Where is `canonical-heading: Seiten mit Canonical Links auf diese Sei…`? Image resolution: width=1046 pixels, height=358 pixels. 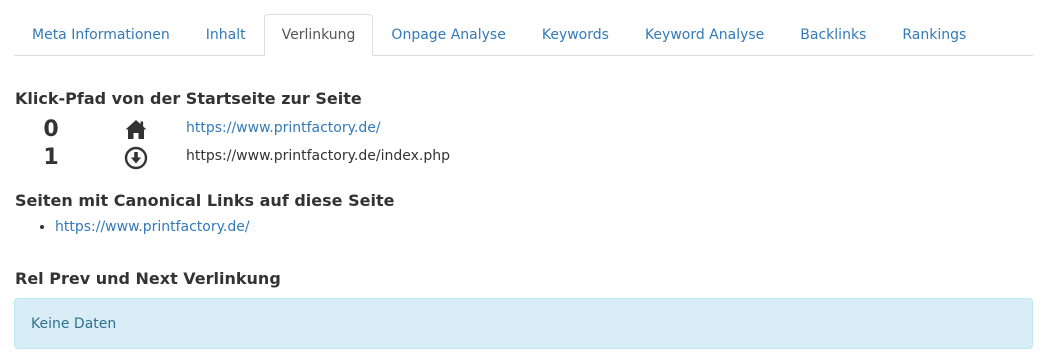 canonical-heading: Seiten mit Canonical Links auf diese Sei… is located at coordinates (205, 200).